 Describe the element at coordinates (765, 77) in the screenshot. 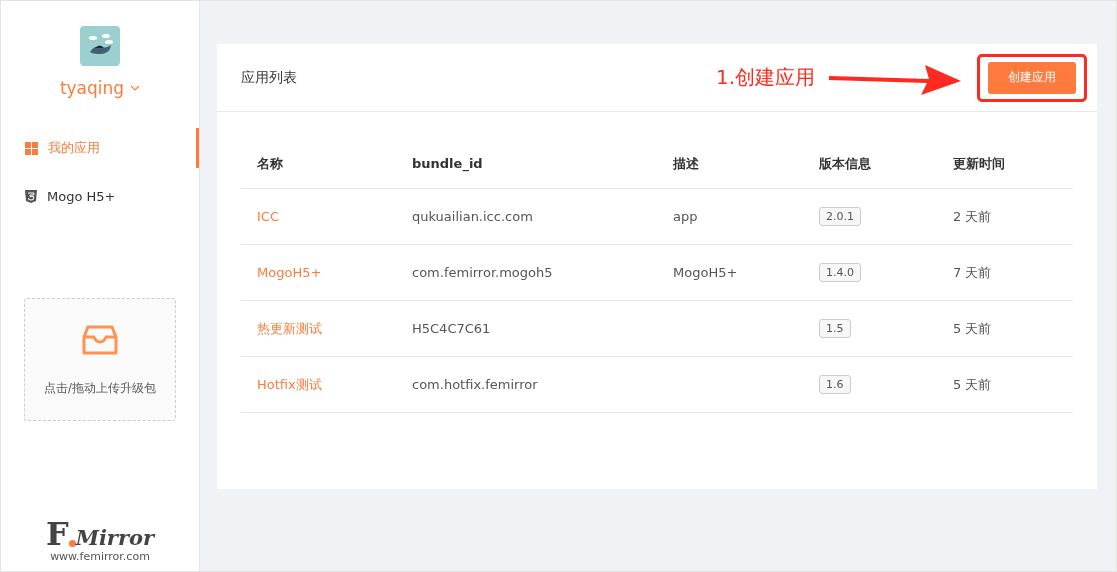

I see `annotation-text: 1.创建应用` at that location.